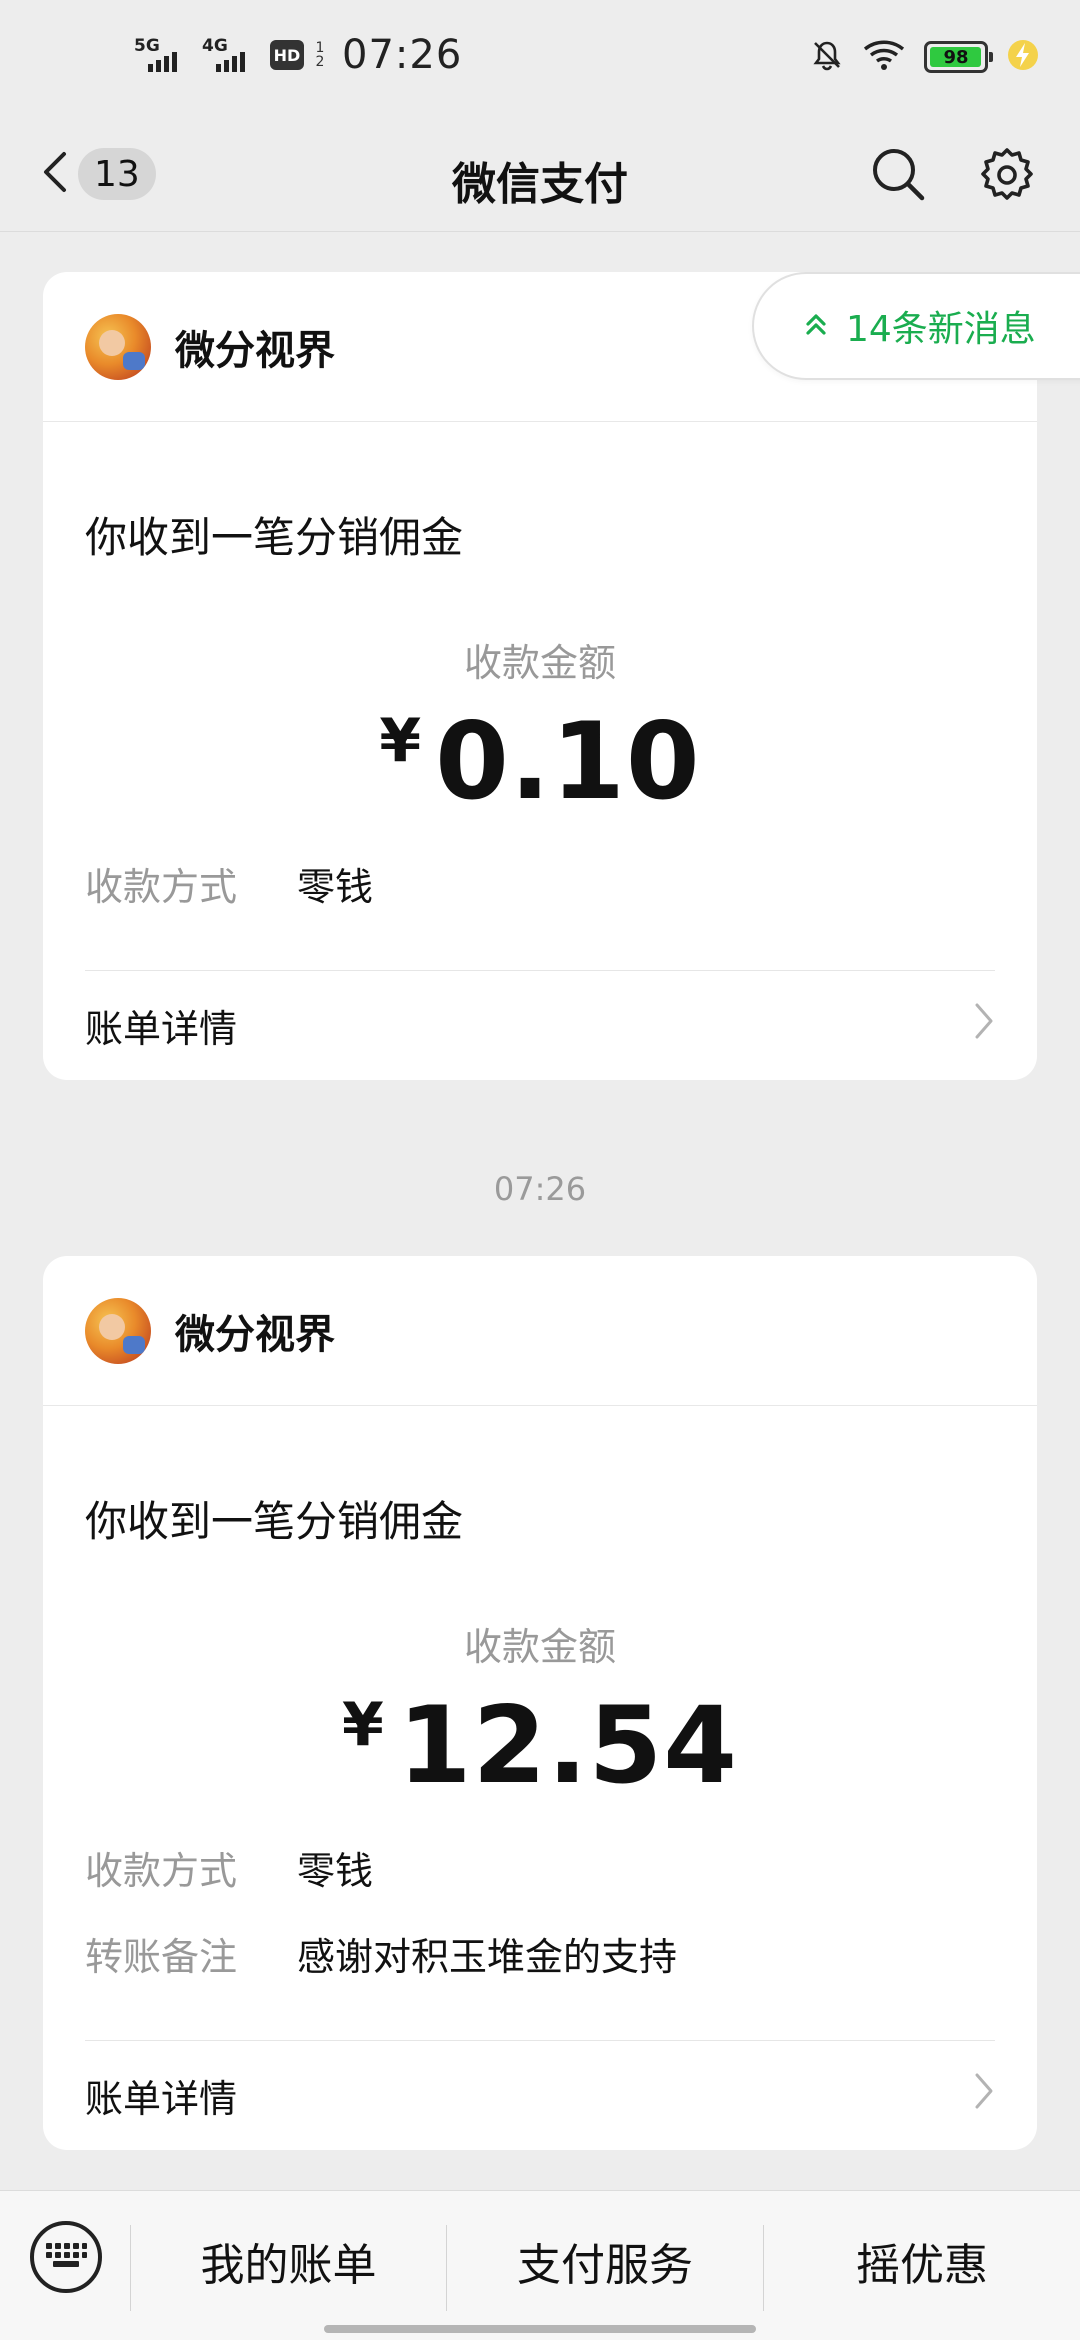 This screenshot has height=2340, width=1080. What do you see at coordinates (402, 55) in the screenshot?
I see `status-time: 07:26` at bounding box center [402, 55].